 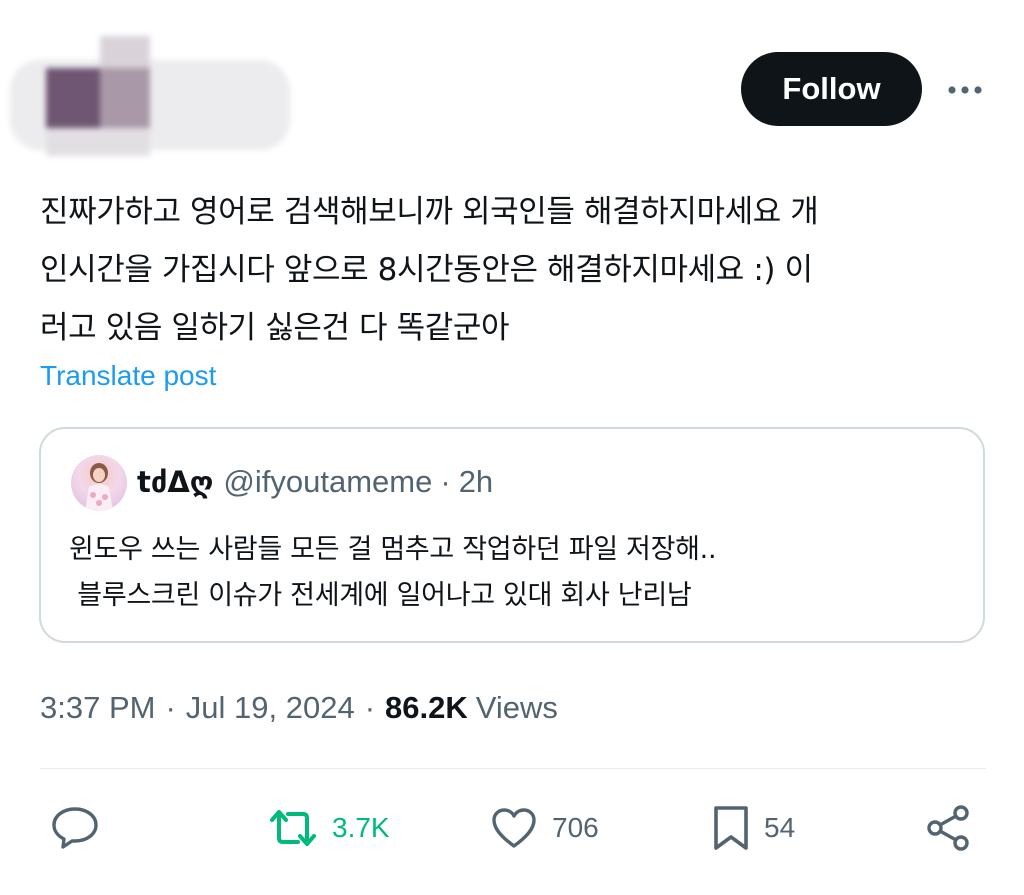 I want to click on bookmark-button: 54, so click(x=753, y=828).